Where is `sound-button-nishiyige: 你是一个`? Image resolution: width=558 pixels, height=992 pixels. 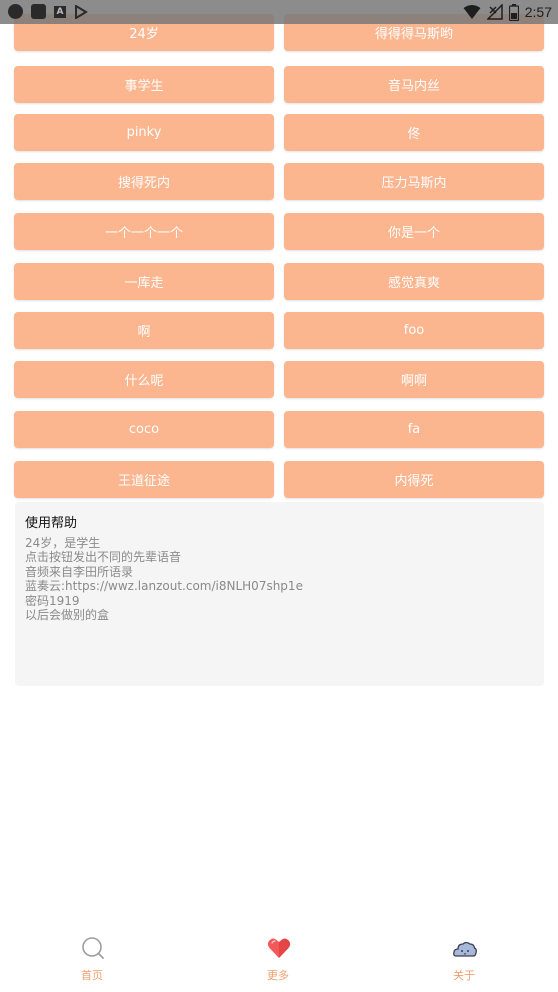
sound-button-nishiyige: 你是一个 is located at coordinates (414, 231).